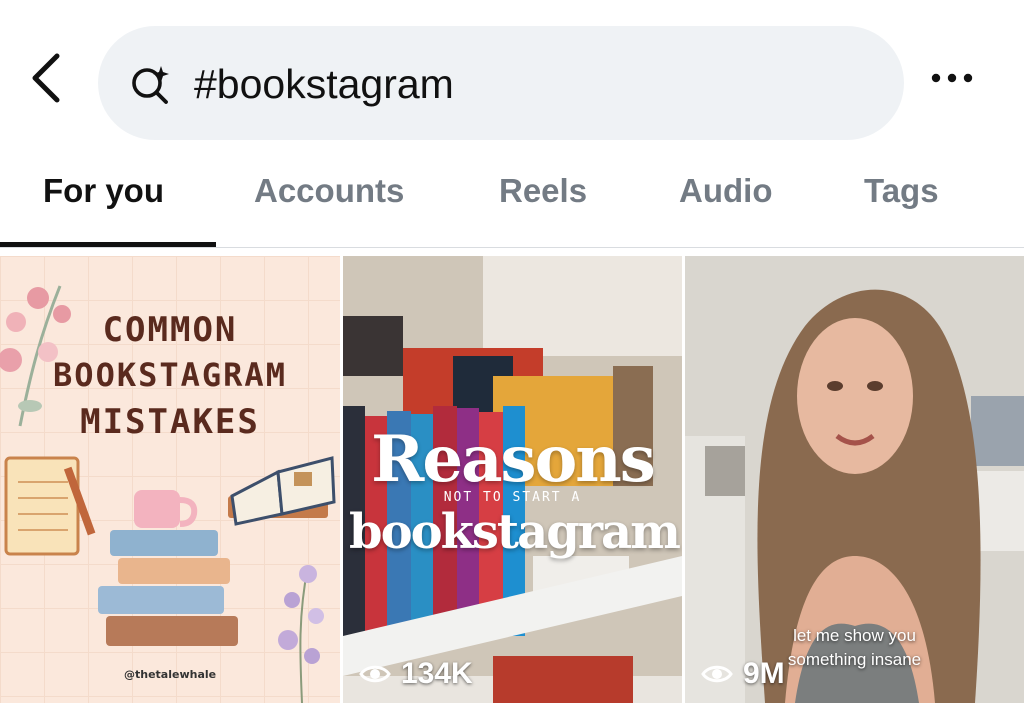 The height and width of the screenshot is (703, 1024). I want to click on creator-handle: @thetalewhale, so click(170, 674).